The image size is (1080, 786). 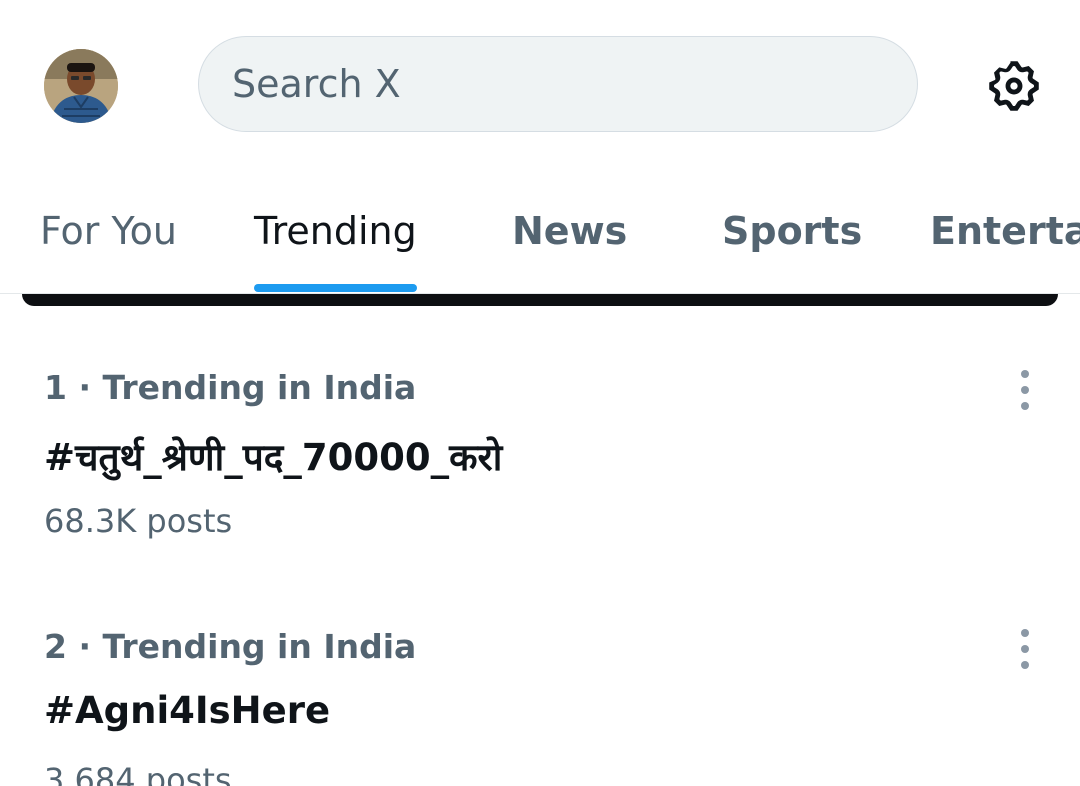 What do you see at coordinates (230, 387) in the screenshot?
I see `trend-meta: 1 · Trending in India` at bounding box center [230, 387].